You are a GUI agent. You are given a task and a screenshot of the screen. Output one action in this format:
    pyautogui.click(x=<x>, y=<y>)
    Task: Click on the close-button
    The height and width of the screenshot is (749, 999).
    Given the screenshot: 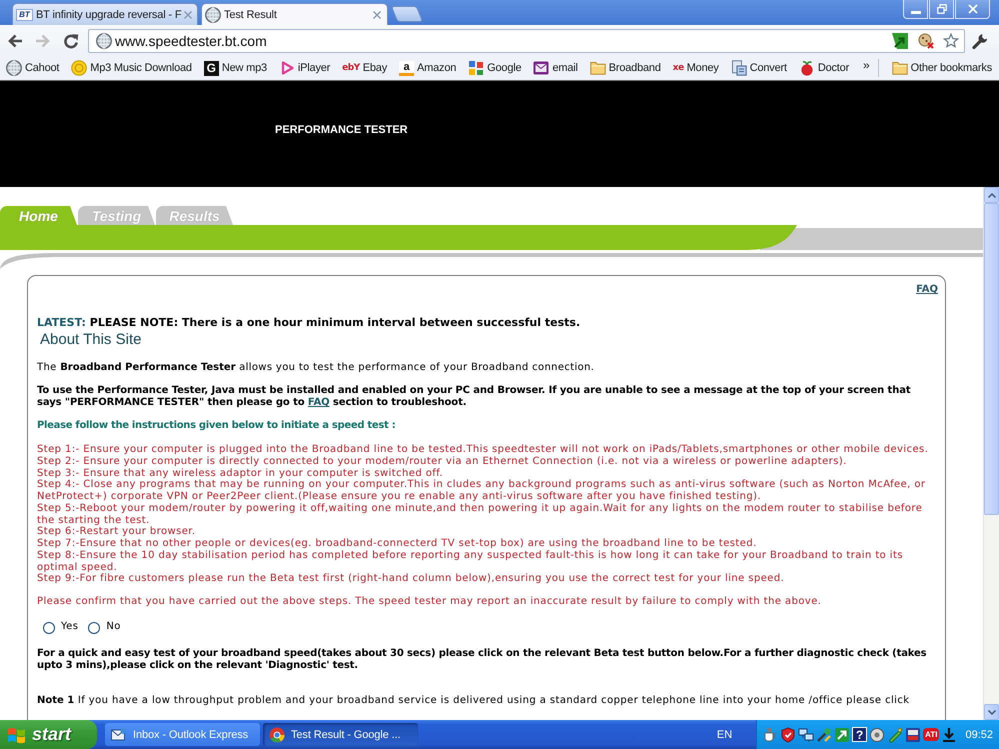 What is the action you would take?
    pyautogui.click(x=972, y=9)
    